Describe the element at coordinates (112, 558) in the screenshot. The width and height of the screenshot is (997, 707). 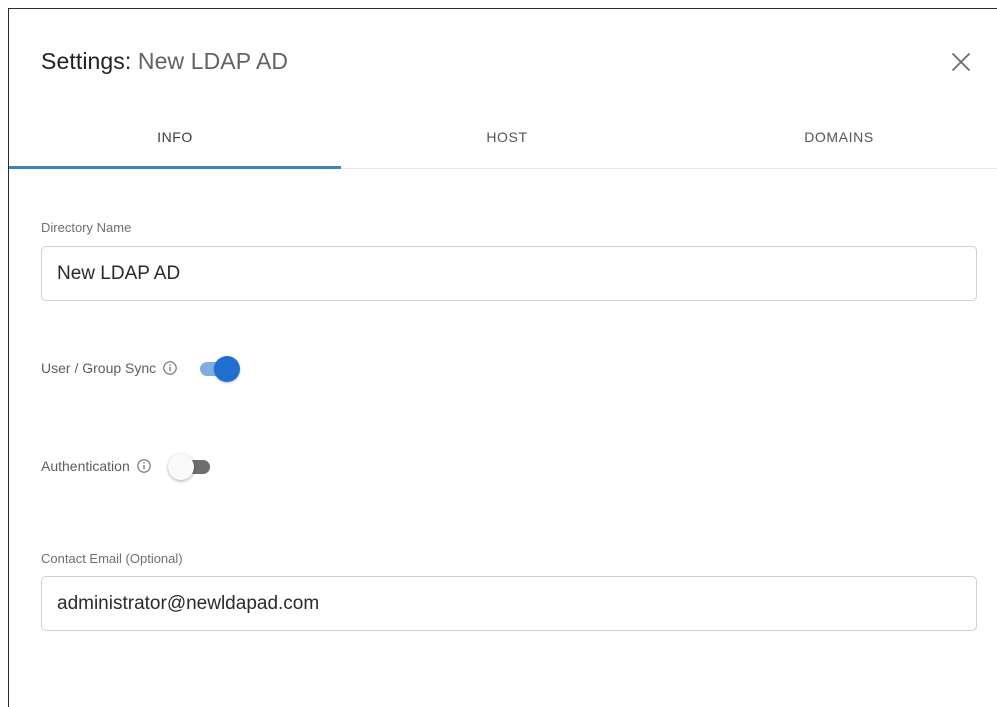
I see `contact-email-label: Contact Email (Optional)` at that location.